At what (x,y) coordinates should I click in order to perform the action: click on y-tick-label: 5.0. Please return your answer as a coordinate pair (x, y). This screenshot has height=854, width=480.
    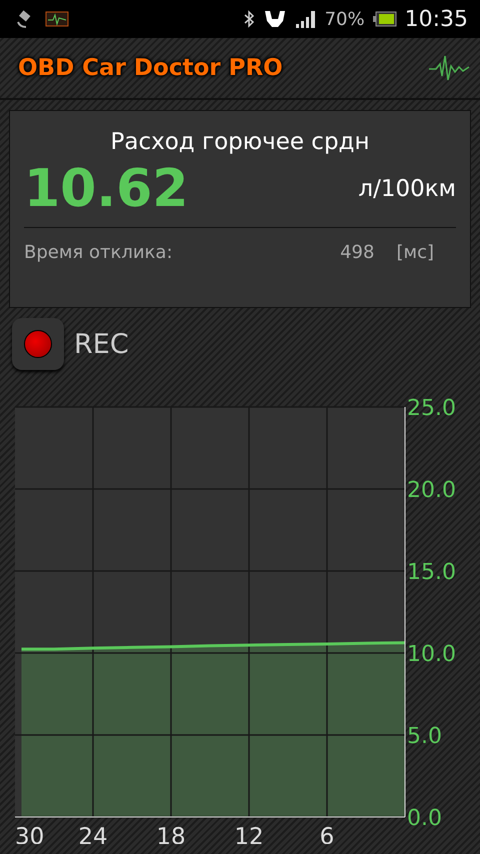
    Looking at the image, I should click on (424, 736).